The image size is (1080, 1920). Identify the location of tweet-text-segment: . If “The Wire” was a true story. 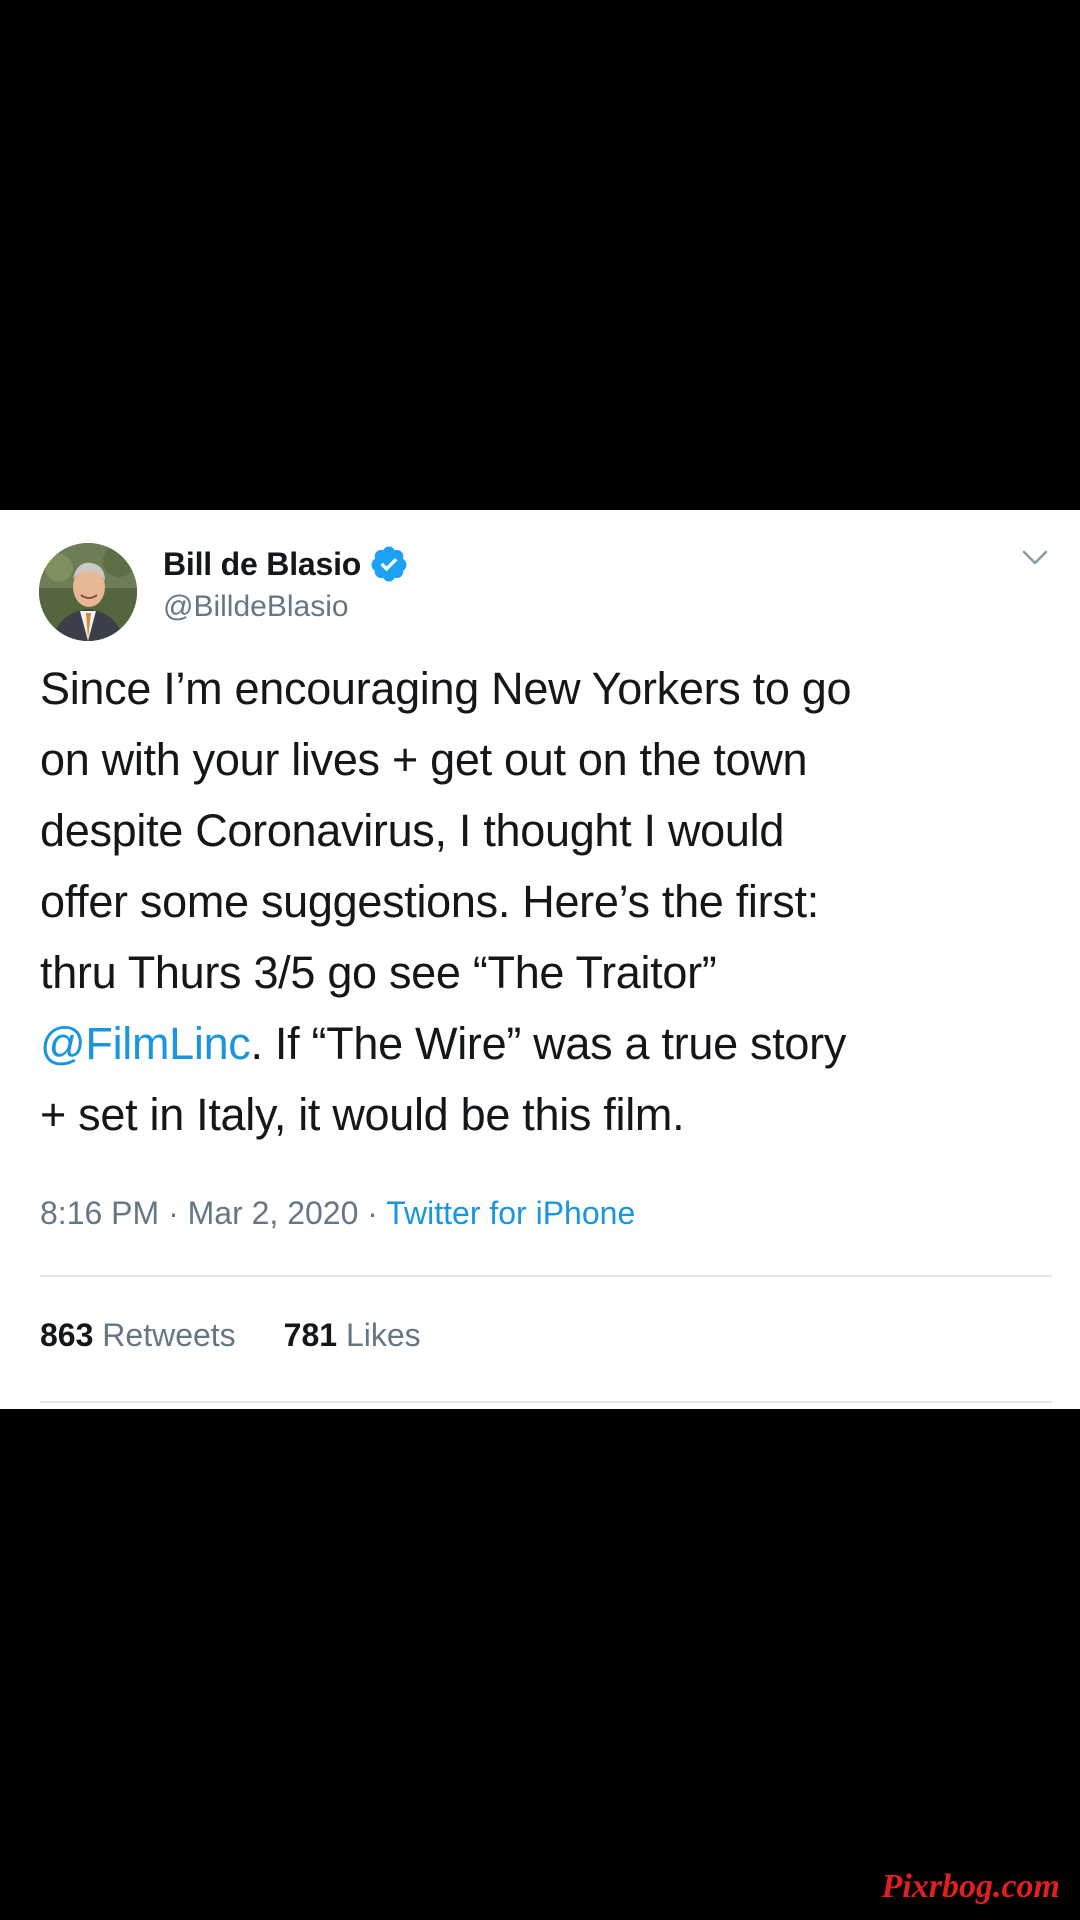
(548, 1043).